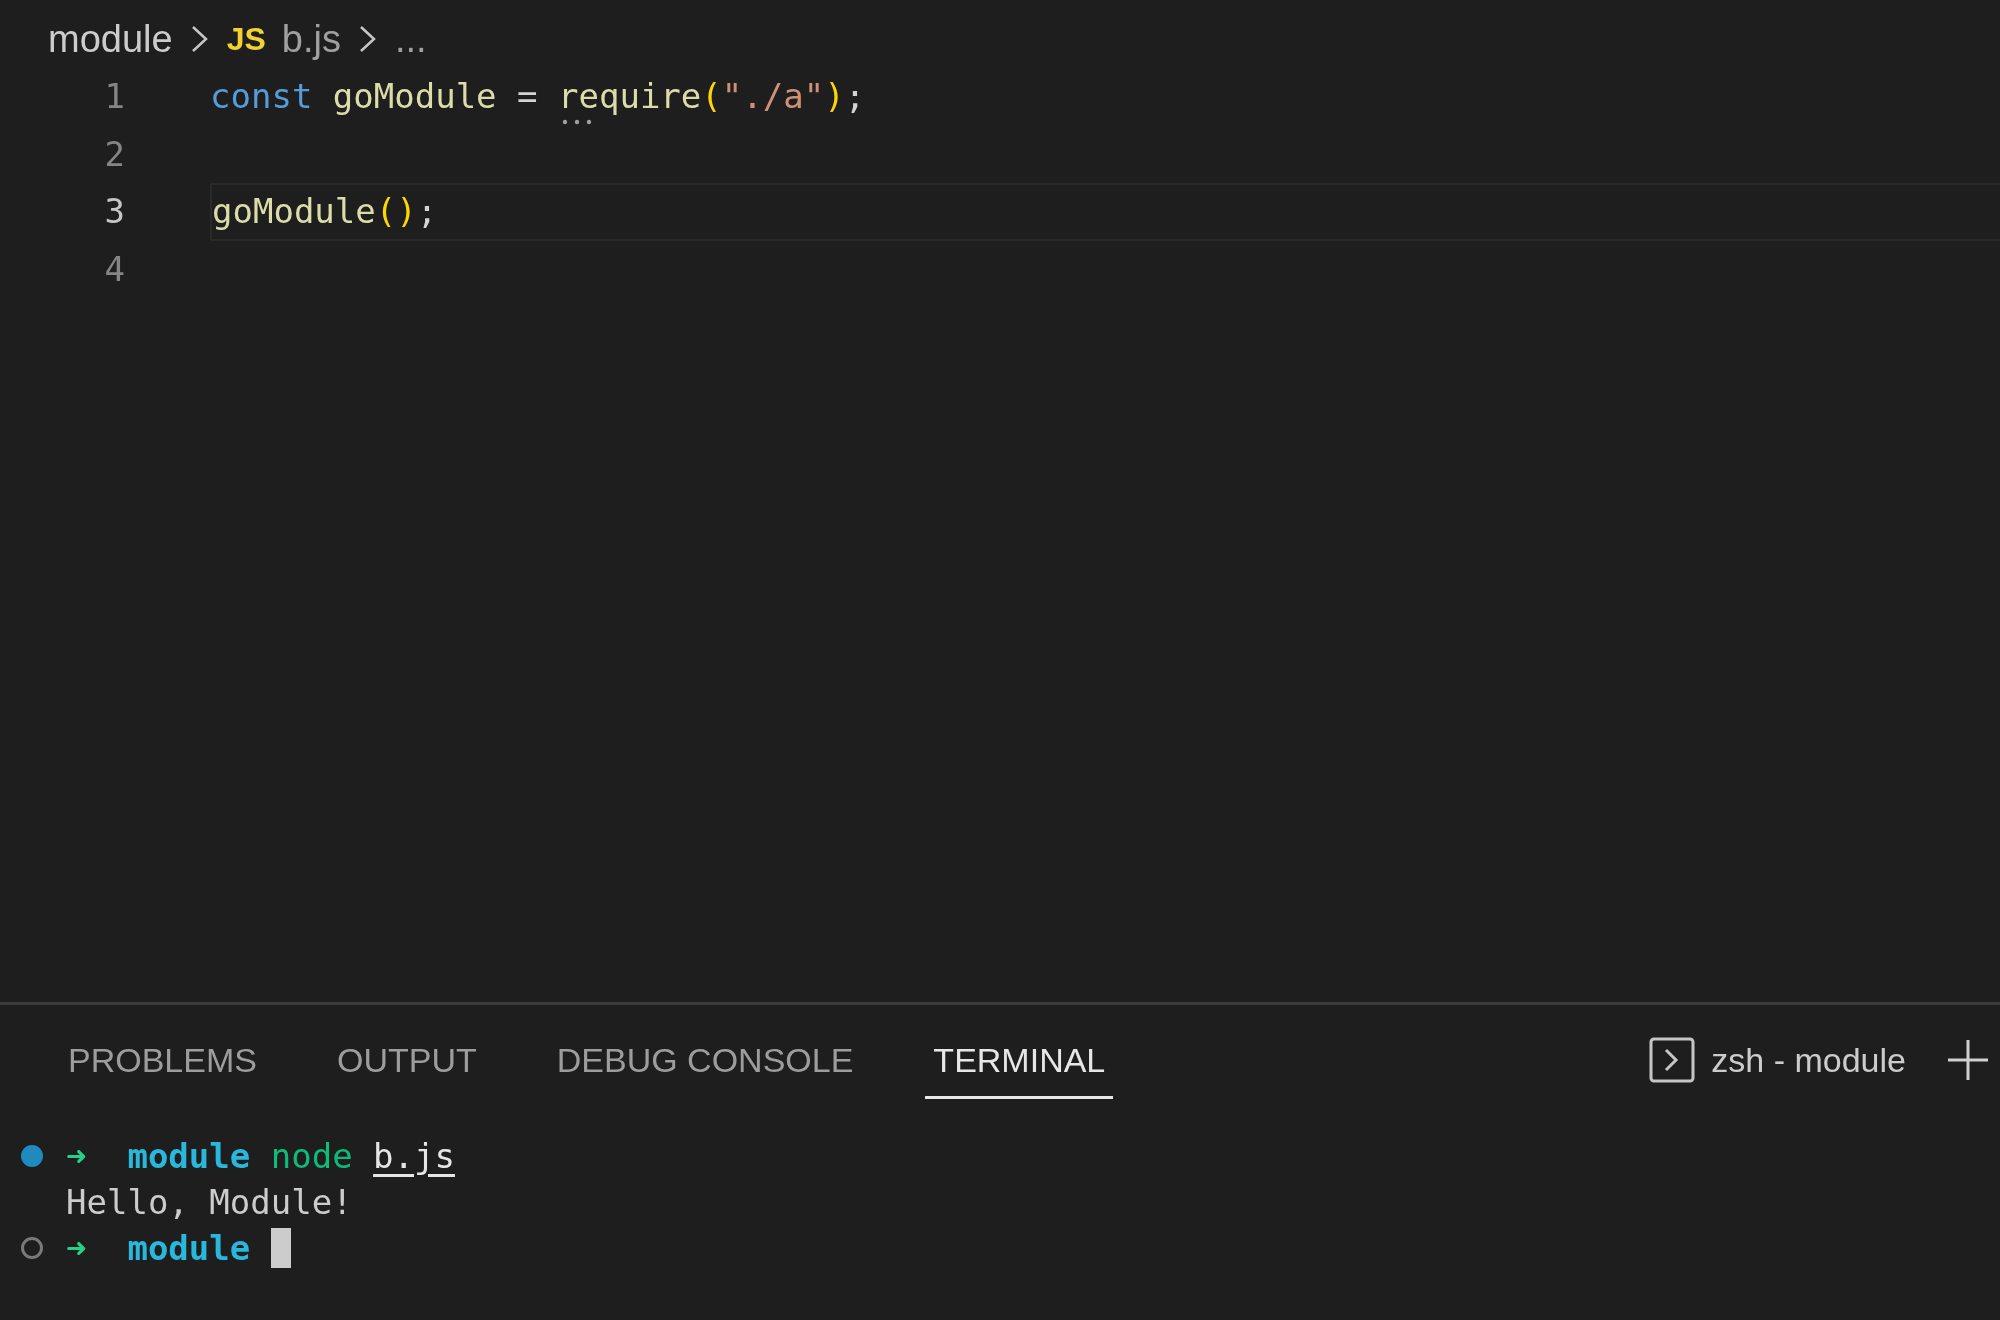 The width and height of the screenshot is (2000, 1320). Describe the element at coordinates (1968, 1060) in the screenshot. I see `add-icon` at that location.